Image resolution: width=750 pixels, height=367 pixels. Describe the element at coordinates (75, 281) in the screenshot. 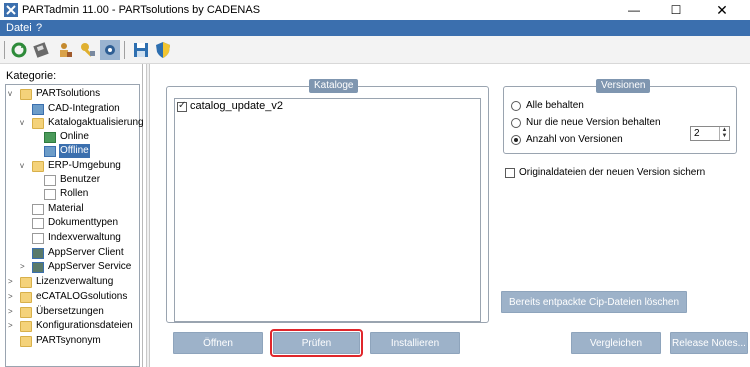

I see `tree-item-label: Lizenzverwaltung` at that location.